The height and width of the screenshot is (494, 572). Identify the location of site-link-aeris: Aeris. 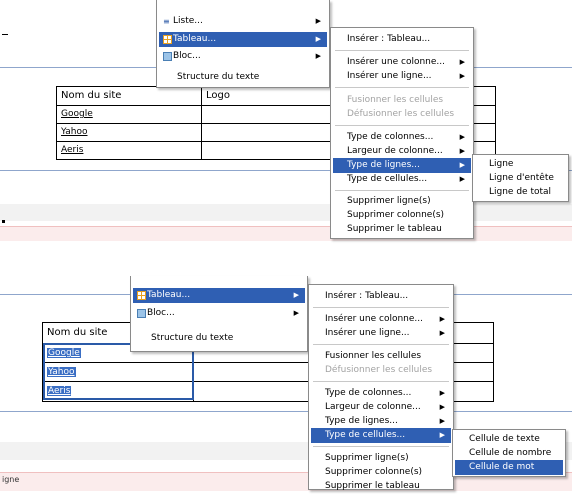
(129, 150).